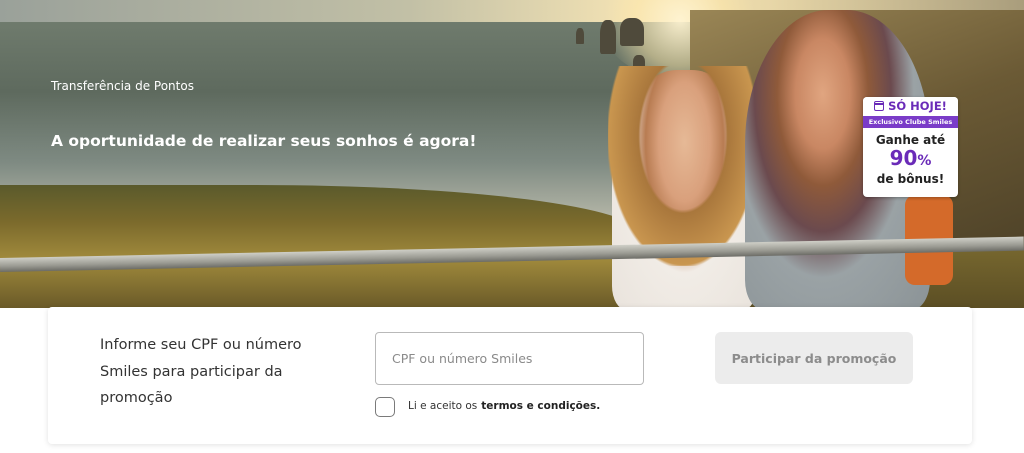 This screenshot has width=1024, height=453. I want to click on terms-prefix: Li e aceito os, so click(443, 406).